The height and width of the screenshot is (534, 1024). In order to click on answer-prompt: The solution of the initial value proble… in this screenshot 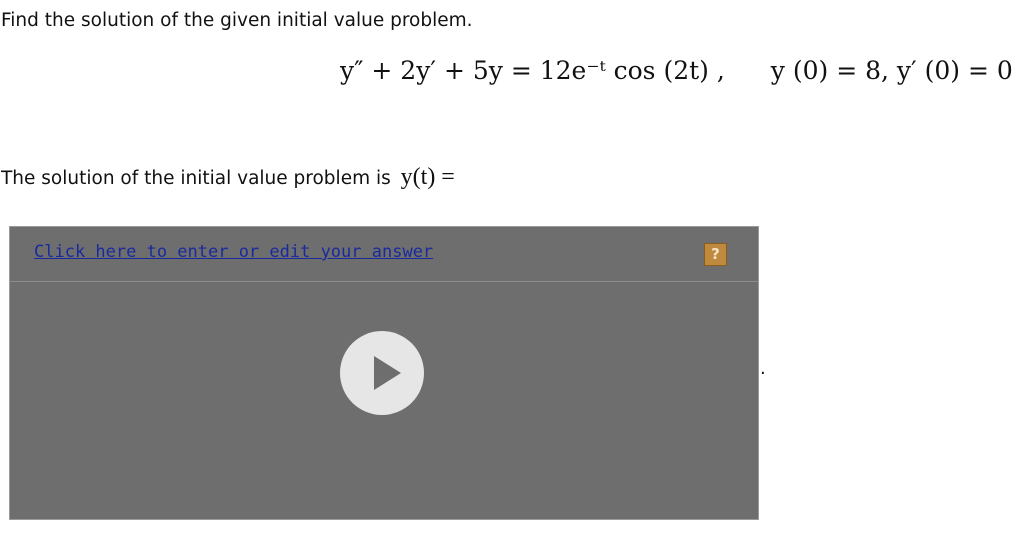, I will do `click(228, 177)`.